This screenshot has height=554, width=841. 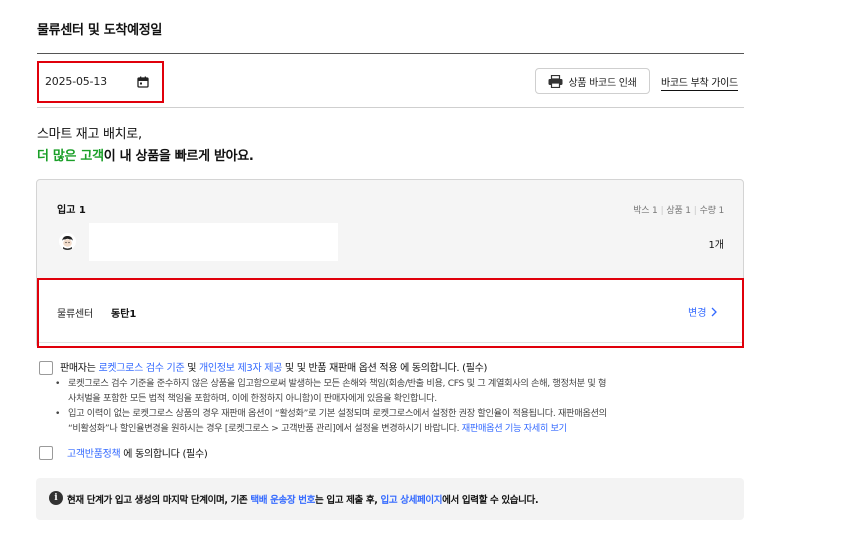 What do you see at coordinates (716, 245) in the screenshot?
I see `product-quantity: 1개` at bounding box center [716, 245].